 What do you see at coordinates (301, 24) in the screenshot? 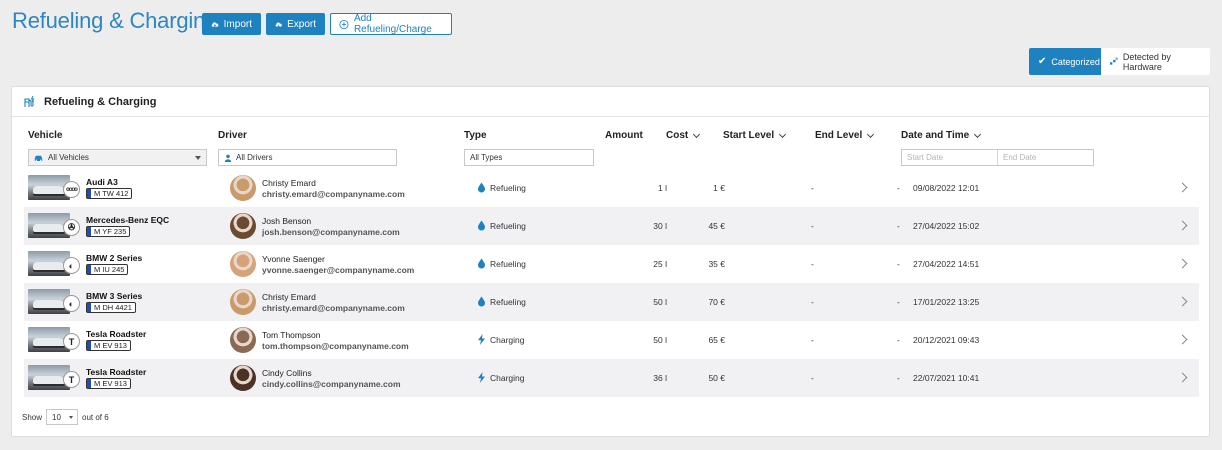
I see `export-label: Export` at bounding box center [301, 24].